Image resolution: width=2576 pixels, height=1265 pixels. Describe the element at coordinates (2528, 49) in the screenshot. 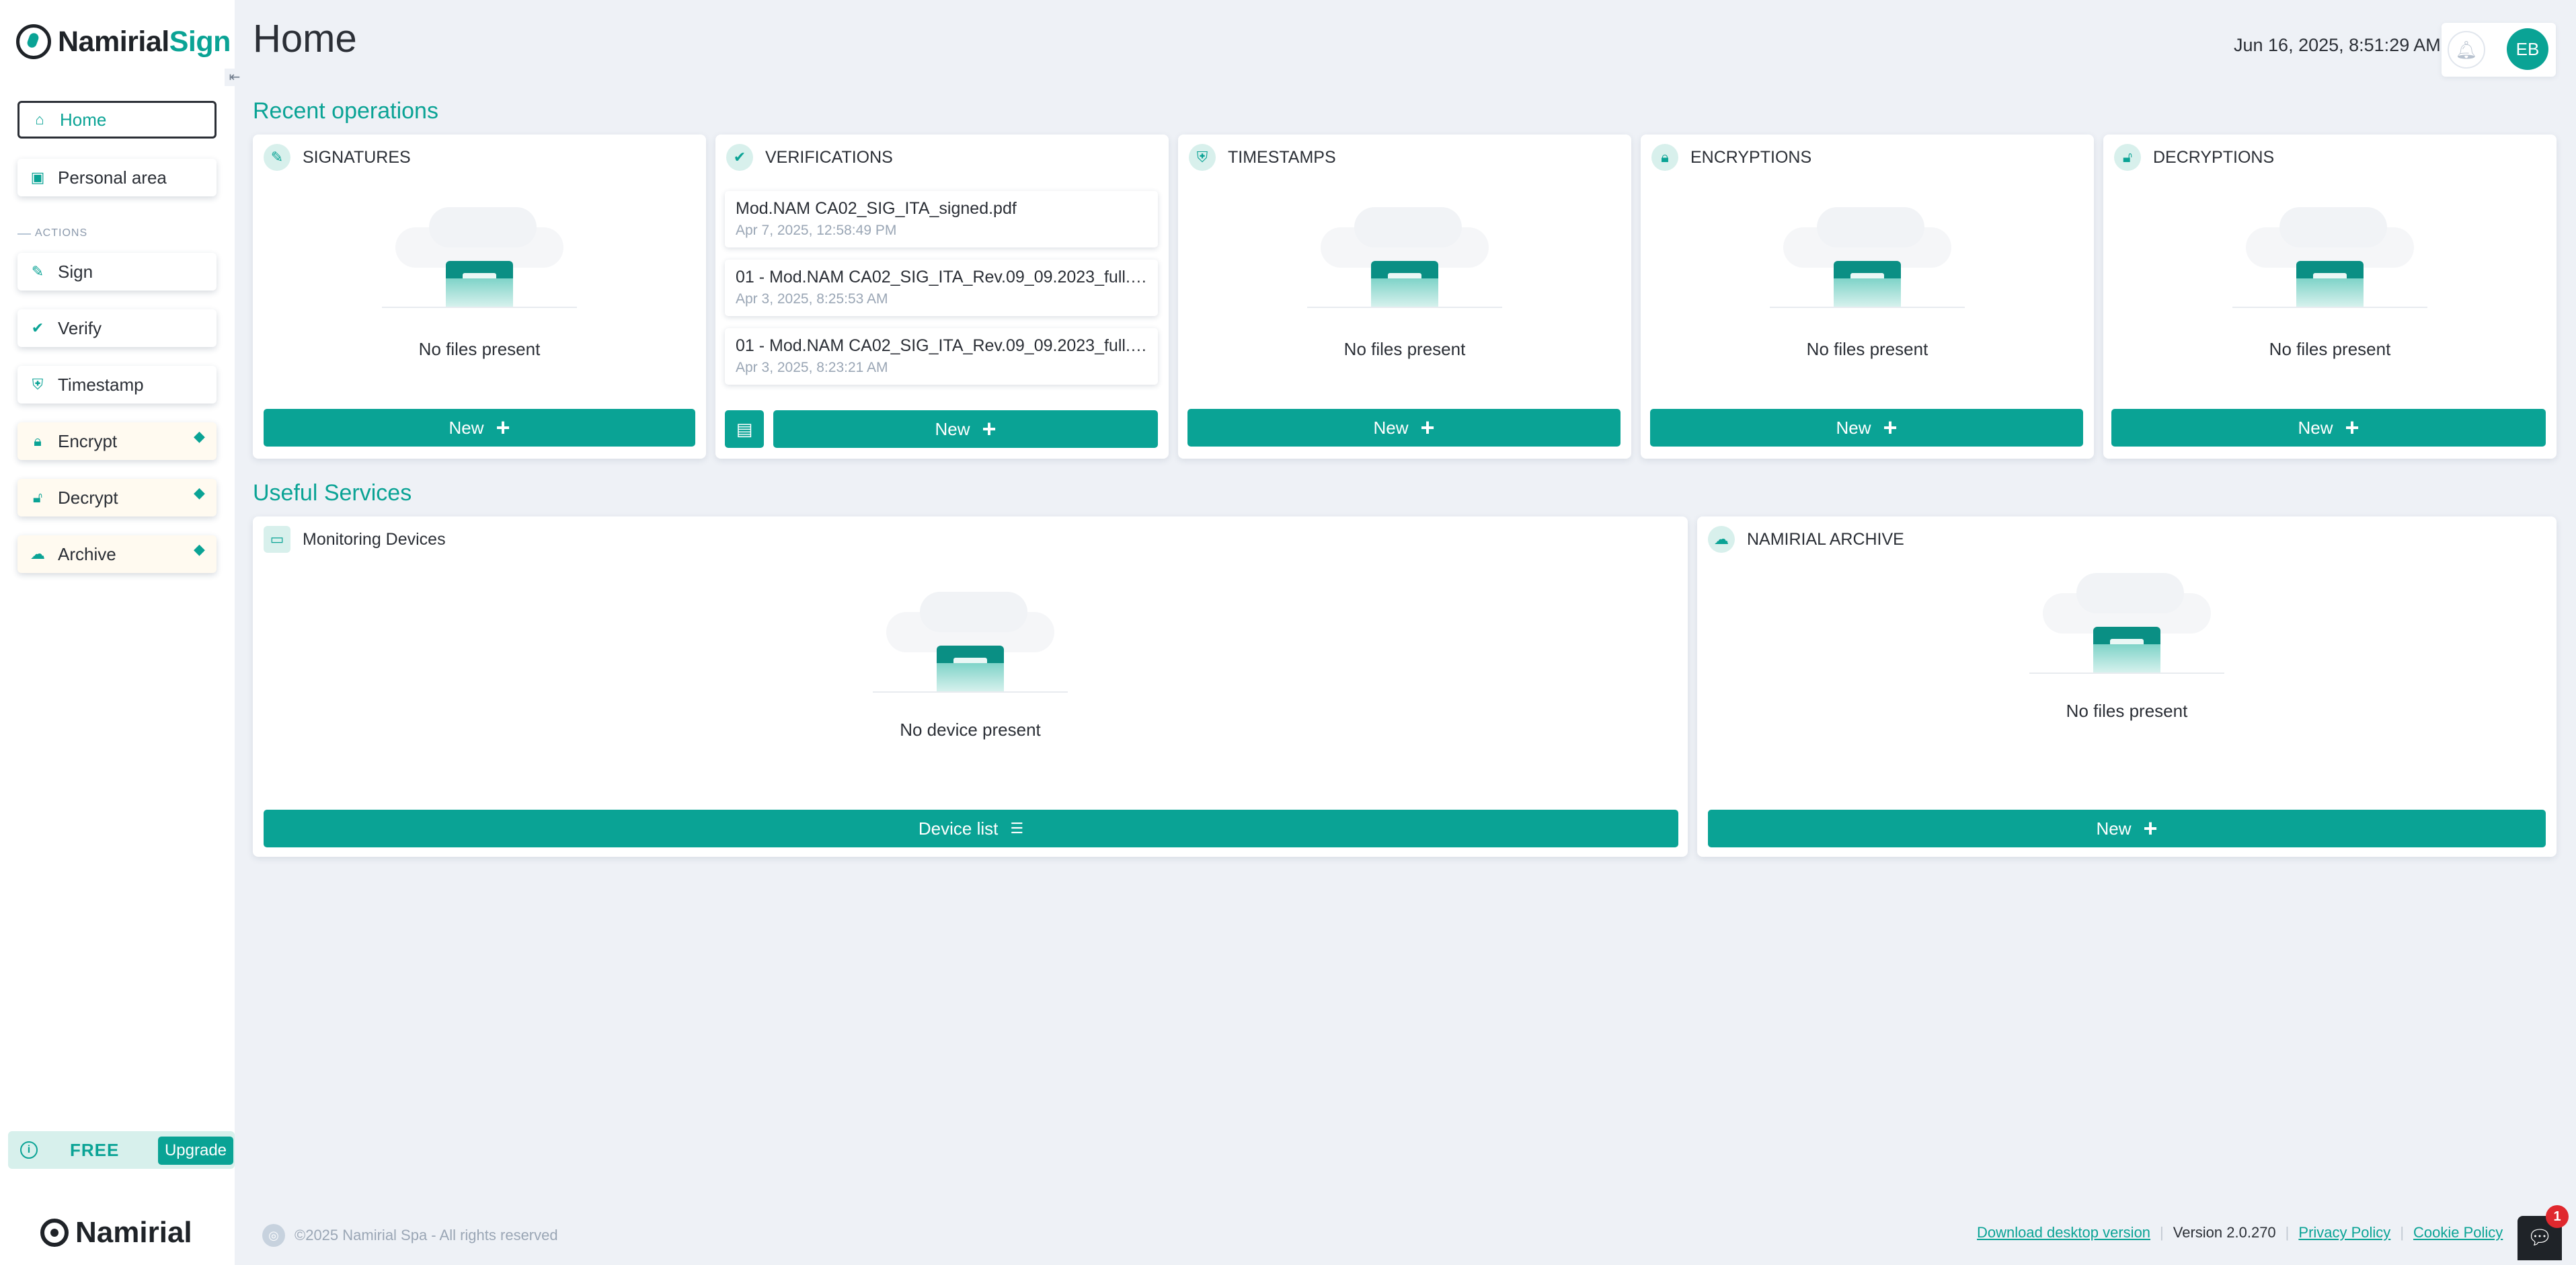

I see `avatar: EB` at that location.